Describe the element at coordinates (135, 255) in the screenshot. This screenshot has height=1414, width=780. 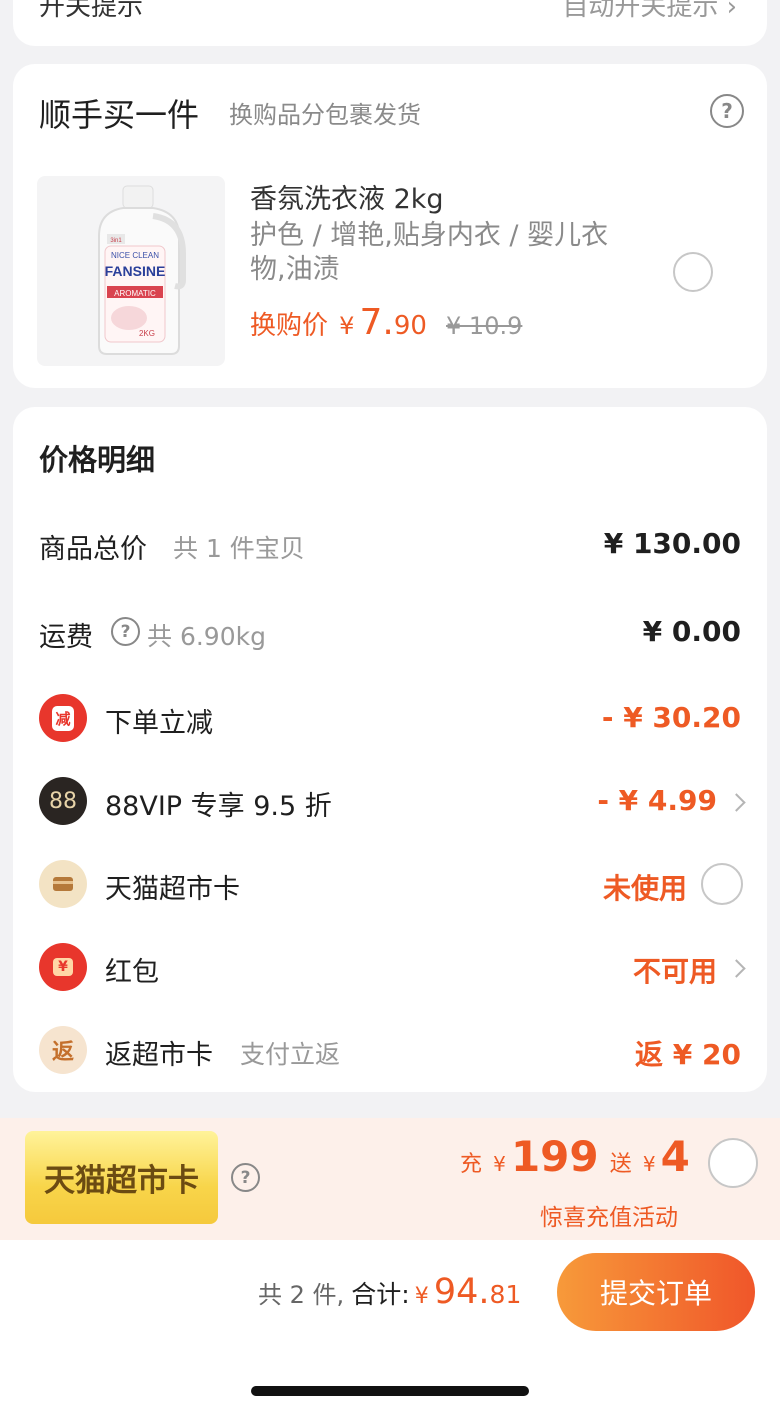
I see `bottle-top-text: NICE CLEAN` at that location.